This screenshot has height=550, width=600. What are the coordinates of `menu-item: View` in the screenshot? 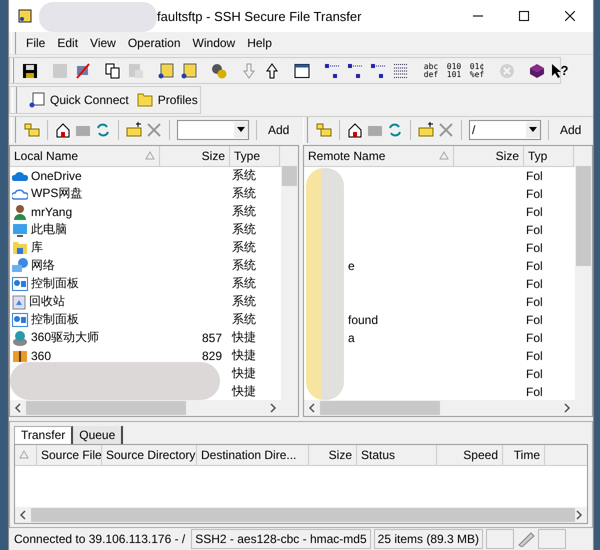 It's located at (103, 43).